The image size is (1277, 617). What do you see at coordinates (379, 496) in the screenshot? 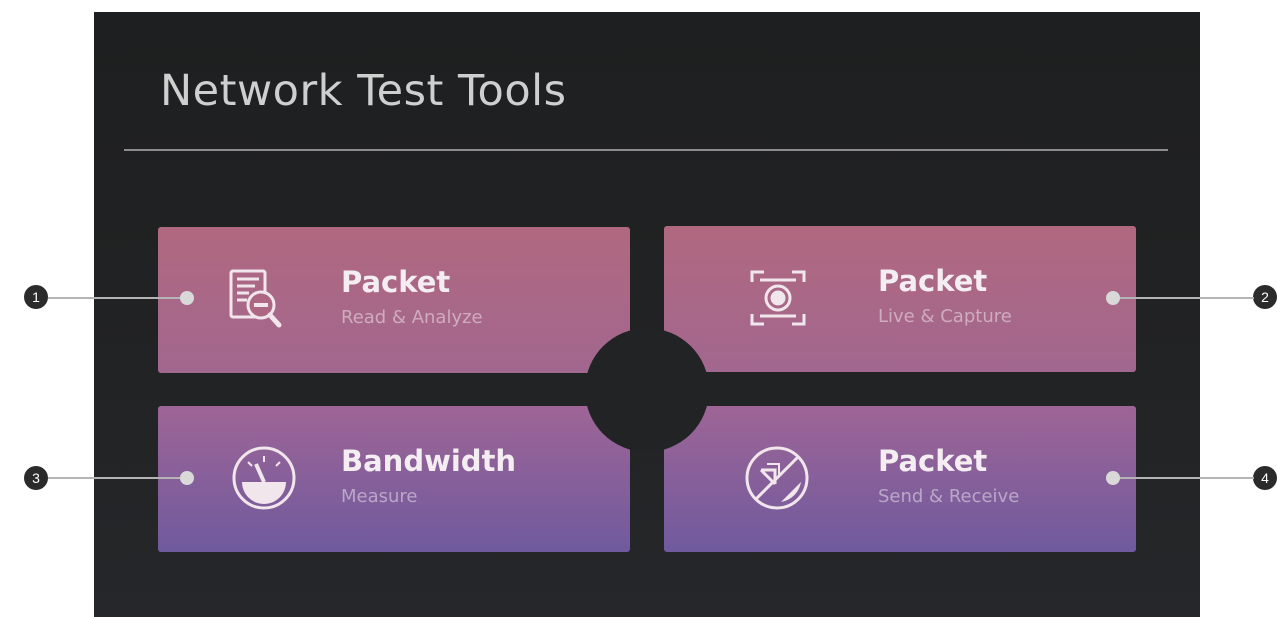
I see `tile-subtitle: Measure` at bounding box center [379, 496].